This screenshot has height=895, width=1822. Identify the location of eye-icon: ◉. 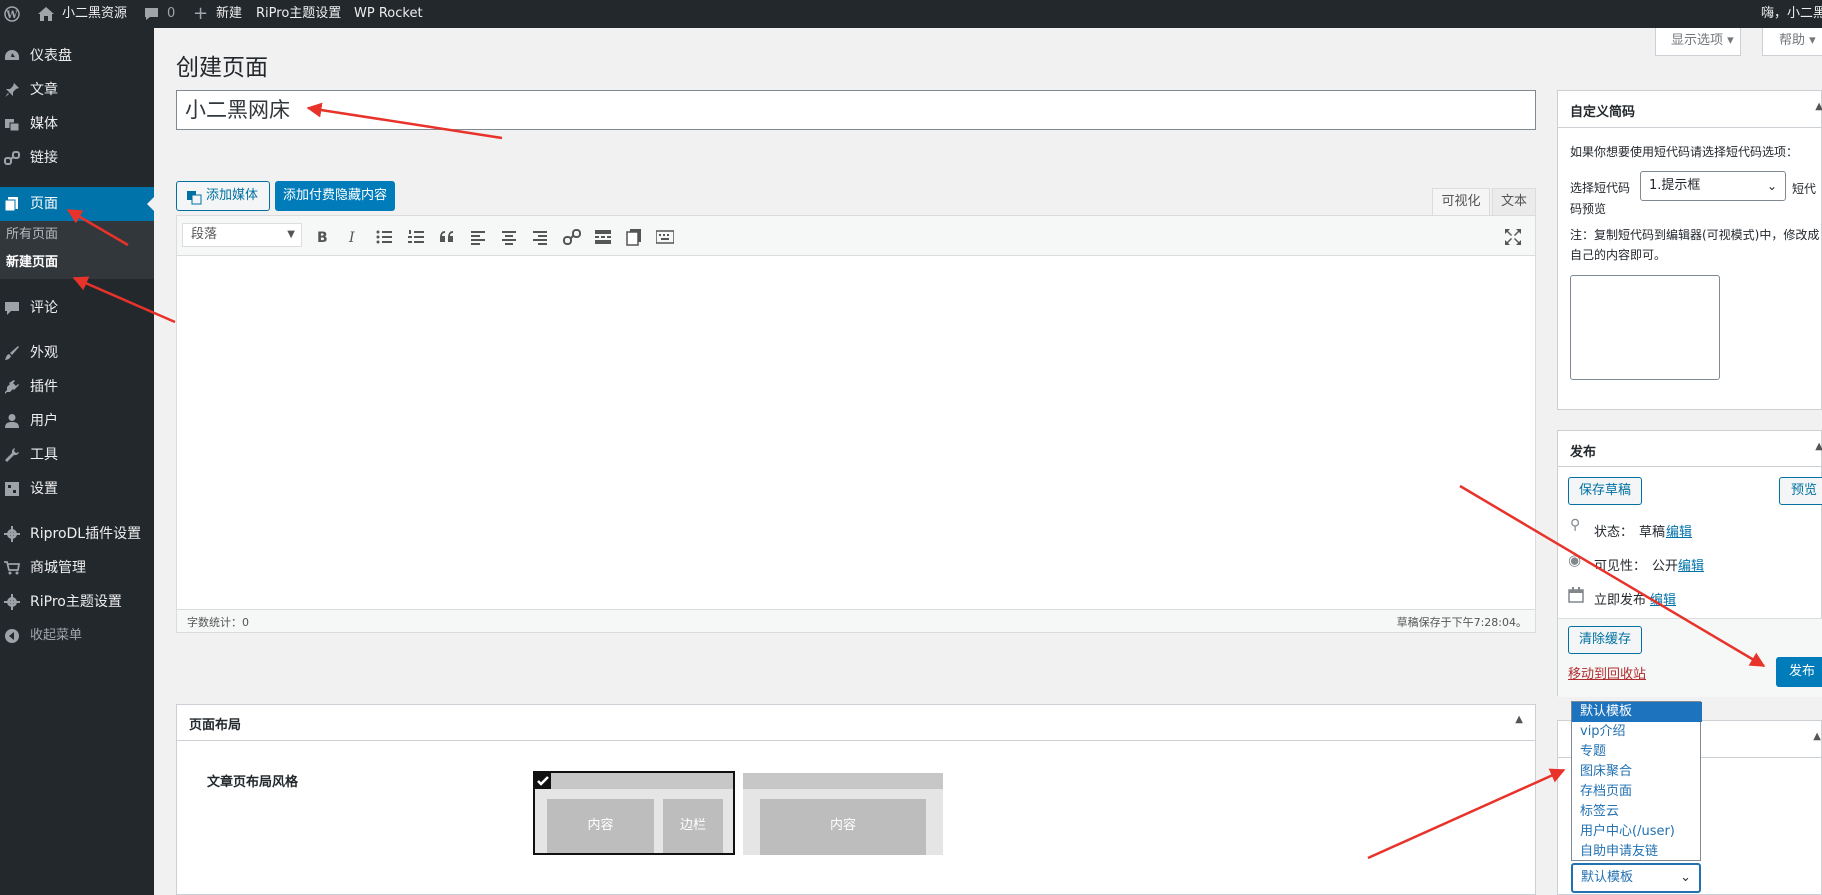
(1575, 560).